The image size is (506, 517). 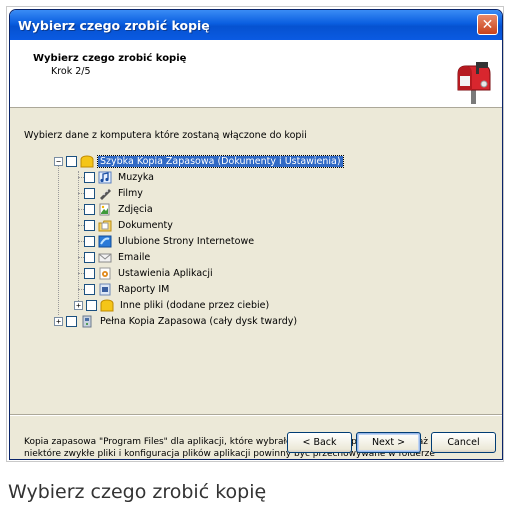 What do you see at coordinates (144, 289) in the screenshot?
I see `im-reports-label: Raporty IM` at bounding box center [144, 289].